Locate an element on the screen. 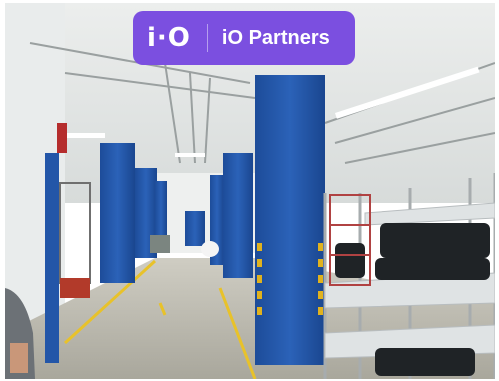 The width and height of the screenshot is (499, 381). red-sign is located at coordinates (62, 138).